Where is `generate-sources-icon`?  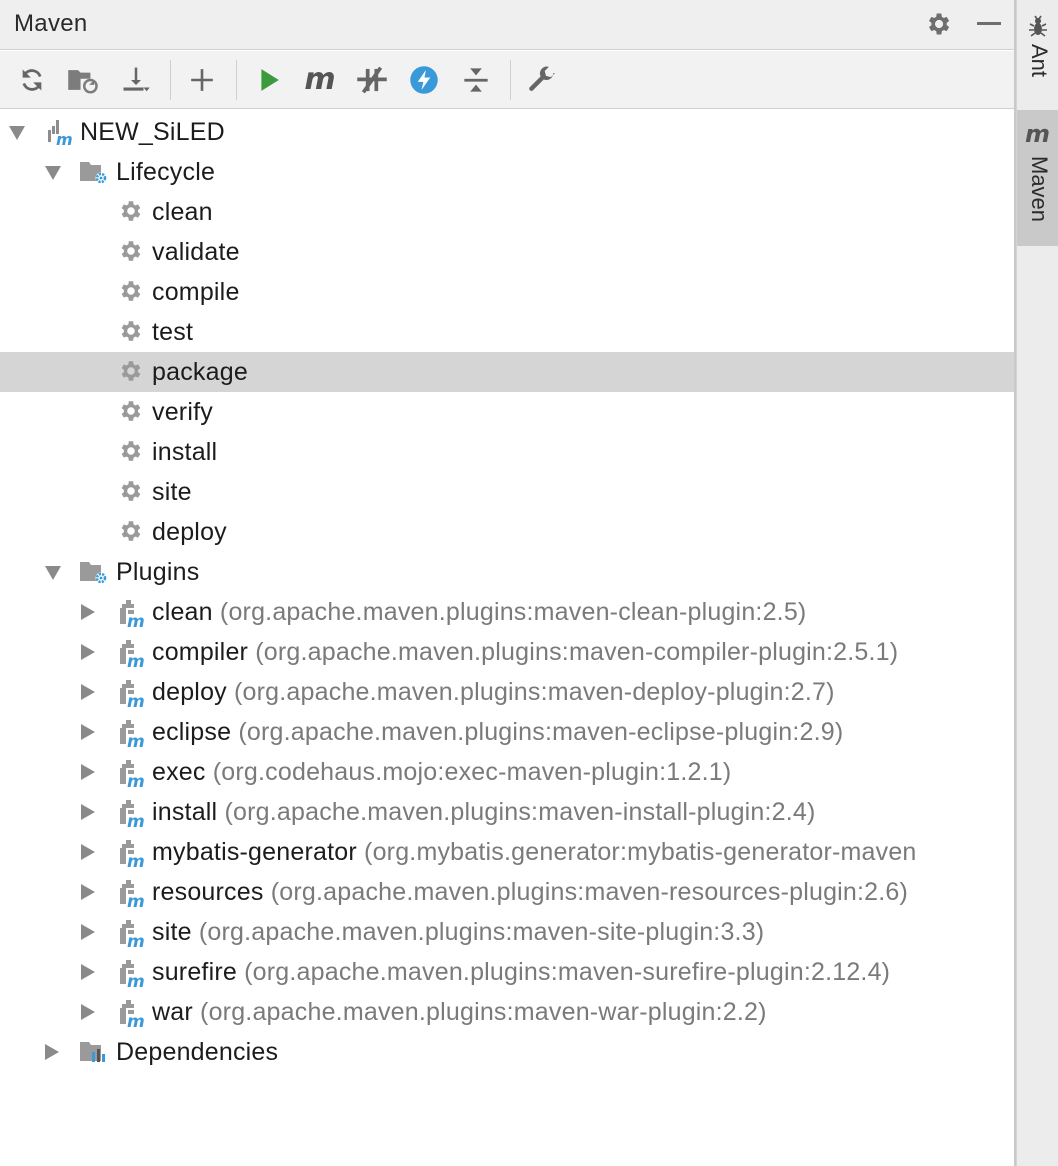 generate-sources-icon is located at coordinates (83, 80).